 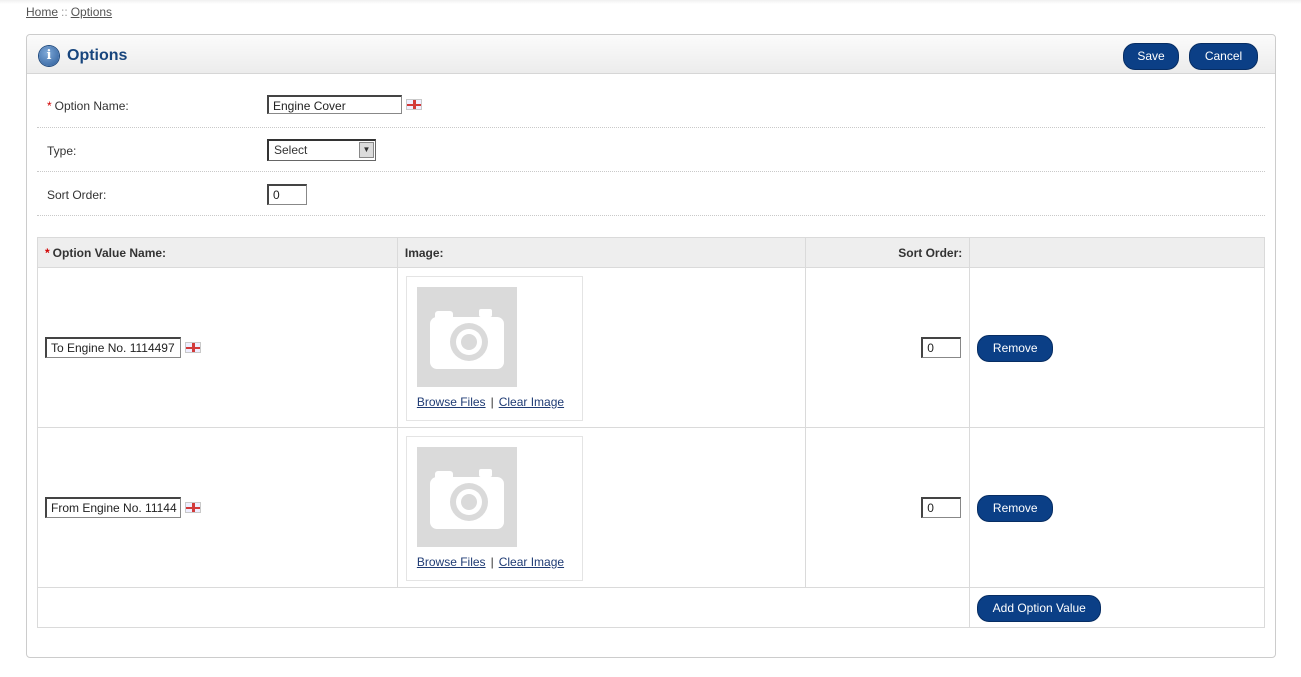 What do you see at coordinates (1223, 56) in the screenshot?
I see `cancel-button: Cancel` at bounding box center [1223, 56].